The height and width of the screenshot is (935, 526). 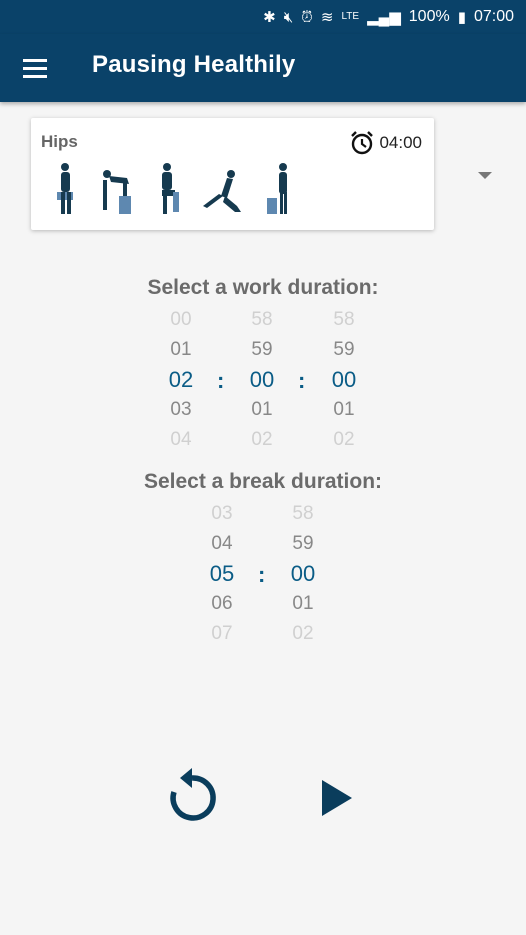 I want to click on play-button, so click(x=336, y=800).